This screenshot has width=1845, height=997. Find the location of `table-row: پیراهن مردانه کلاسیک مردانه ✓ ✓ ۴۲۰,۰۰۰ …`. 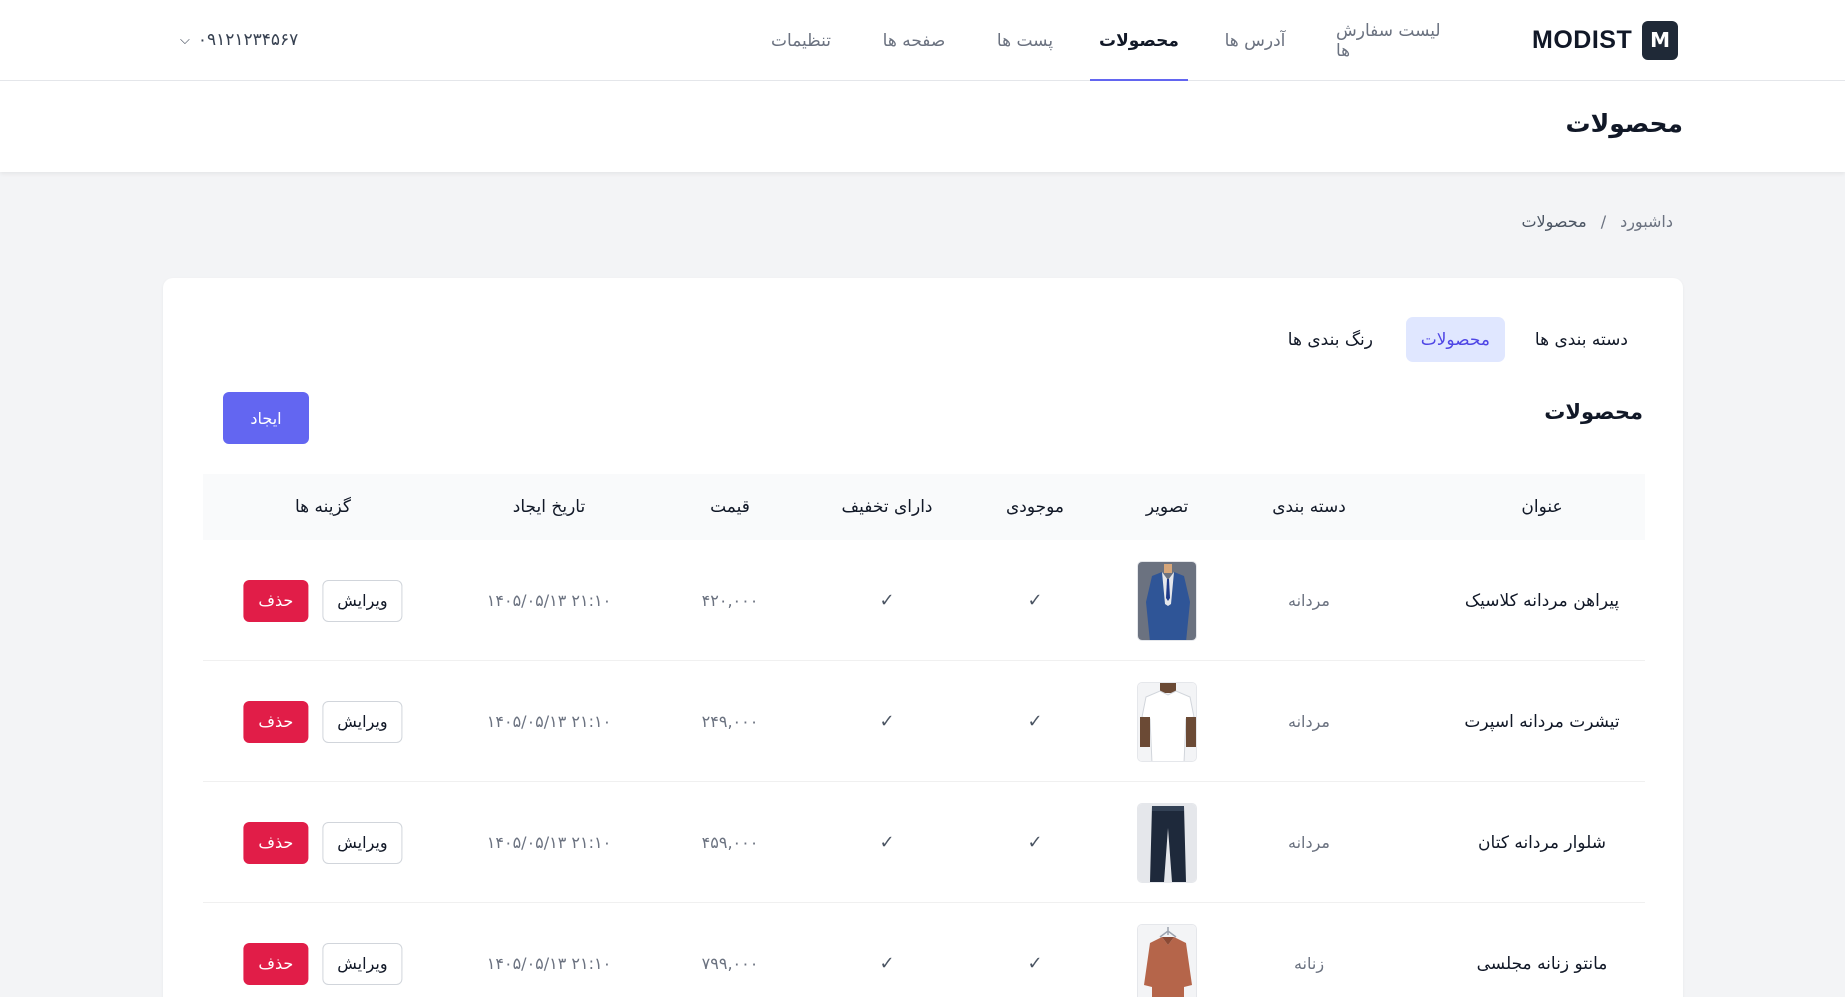

table-row: پیراهن مردانه کلاسیک مردانه ✓ ✓ ۴۲۰,۰۰۰ … is located at coordinates (924, 600).